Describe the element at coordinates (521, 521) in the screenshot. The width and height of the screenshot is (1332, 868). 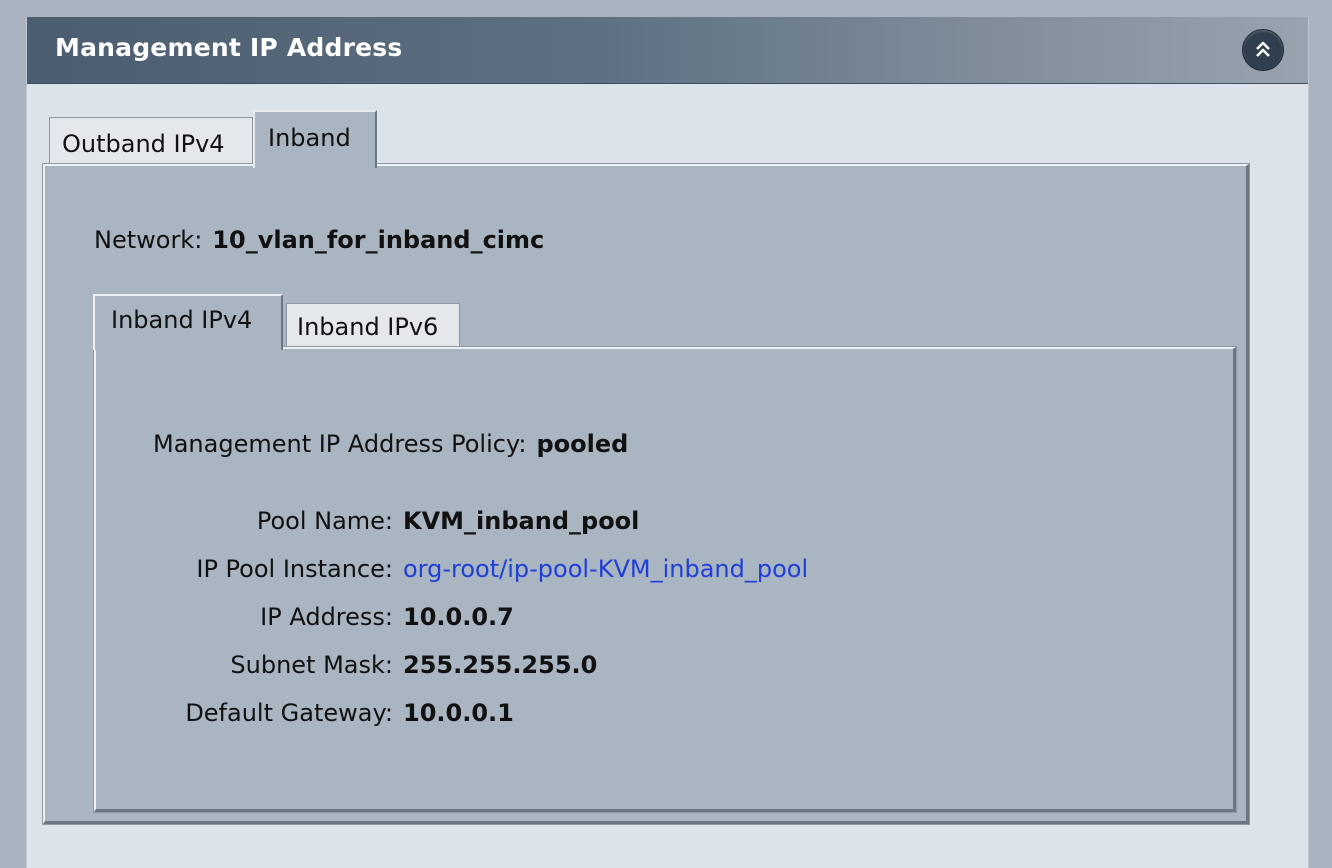
I see `pool-name-value: KVM_inband_pool` at that location.